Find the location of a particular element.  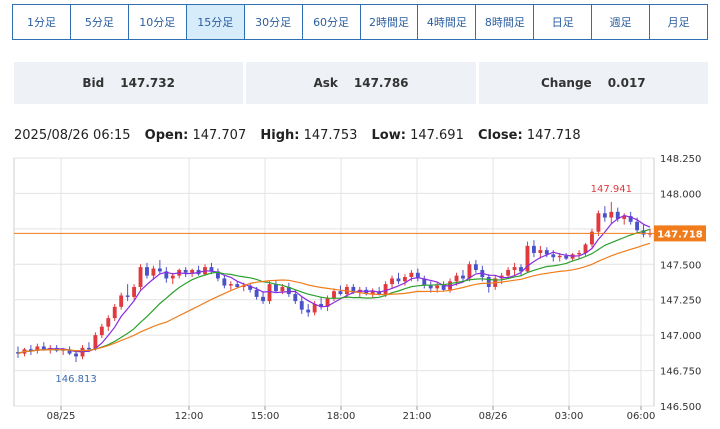

timeframe-tab: 8時間足 is located at coordinates (505, 22).